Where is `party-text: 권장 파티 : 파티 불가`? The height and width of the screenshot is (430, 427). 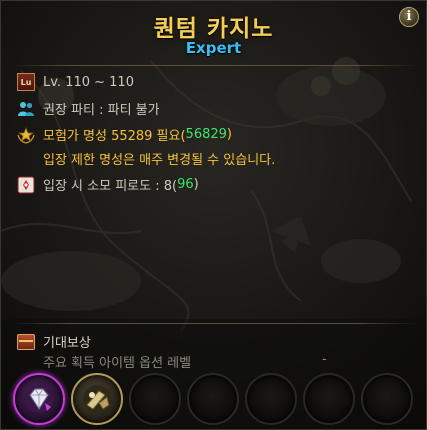
party-text: 권장 파티 : 파티 불가 is located at coordinates (101, 110).